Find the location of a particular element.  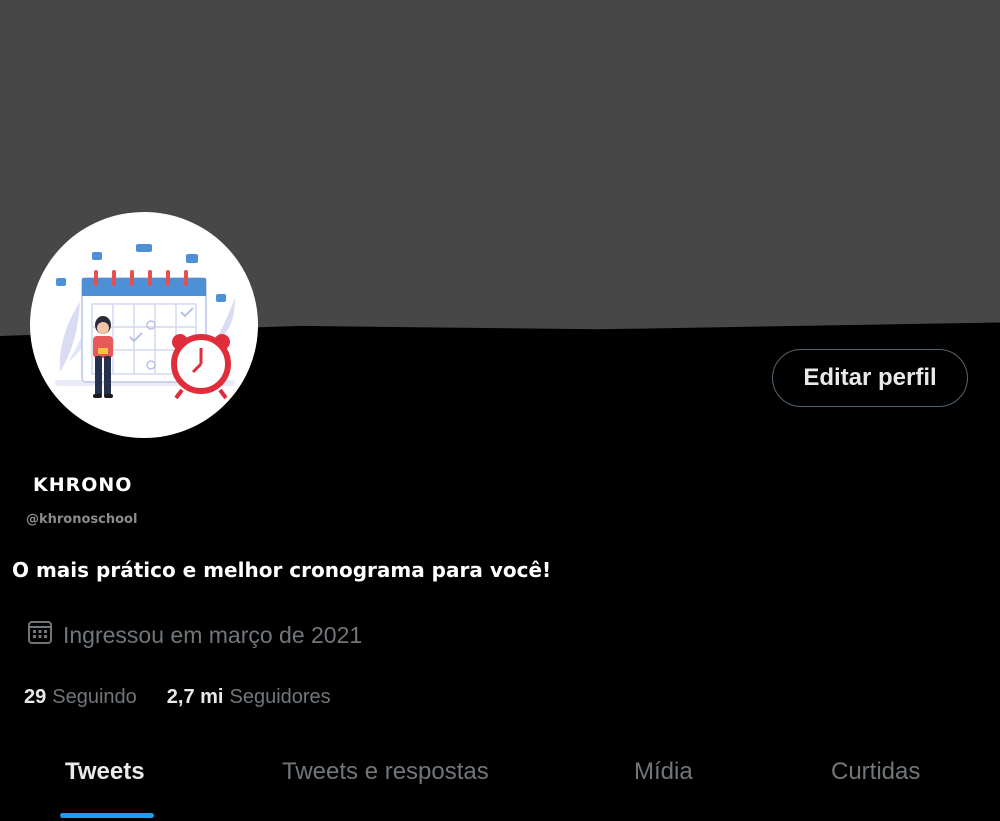

edit-profile-button: Editar perfil is located at coordinates (870, 378).